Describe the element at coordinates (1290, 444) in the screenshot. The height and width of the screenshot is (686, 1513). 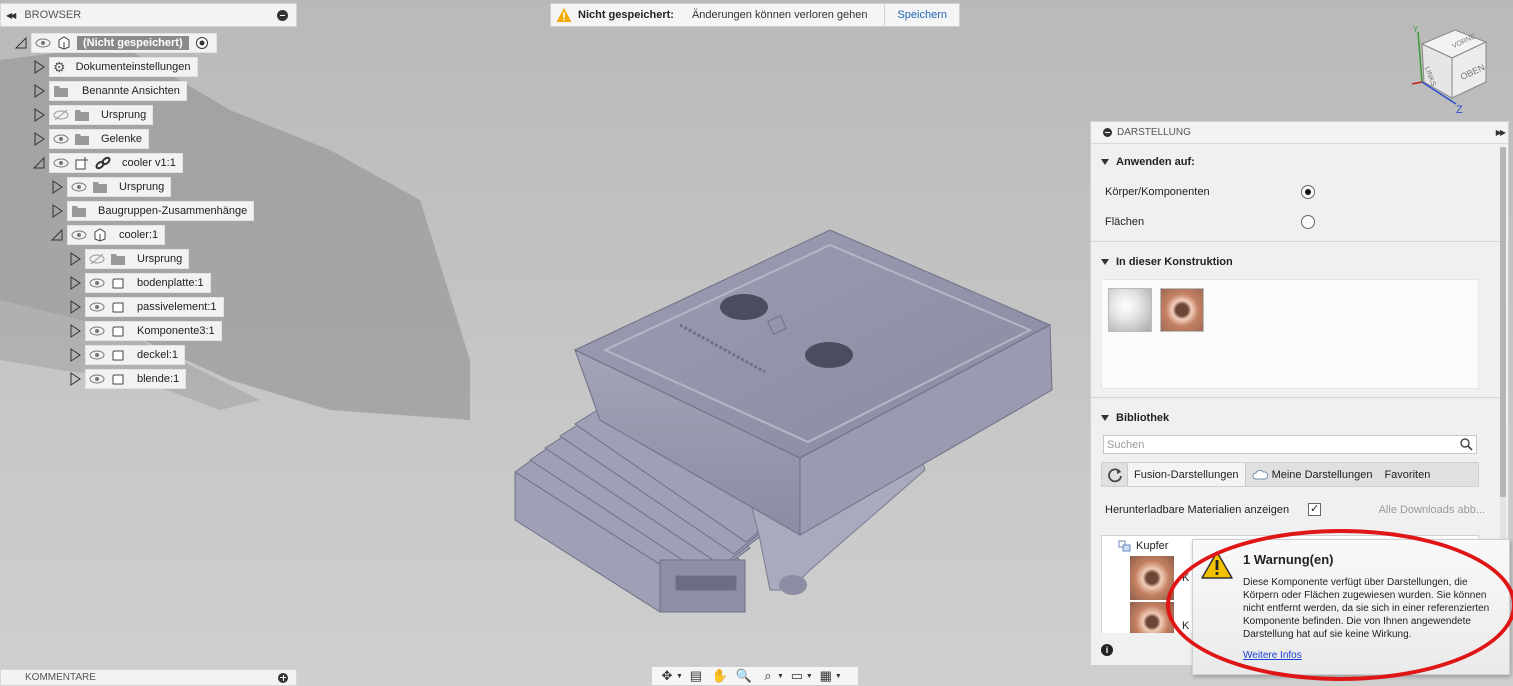
I see `library-search-input: Suchen` at that location.